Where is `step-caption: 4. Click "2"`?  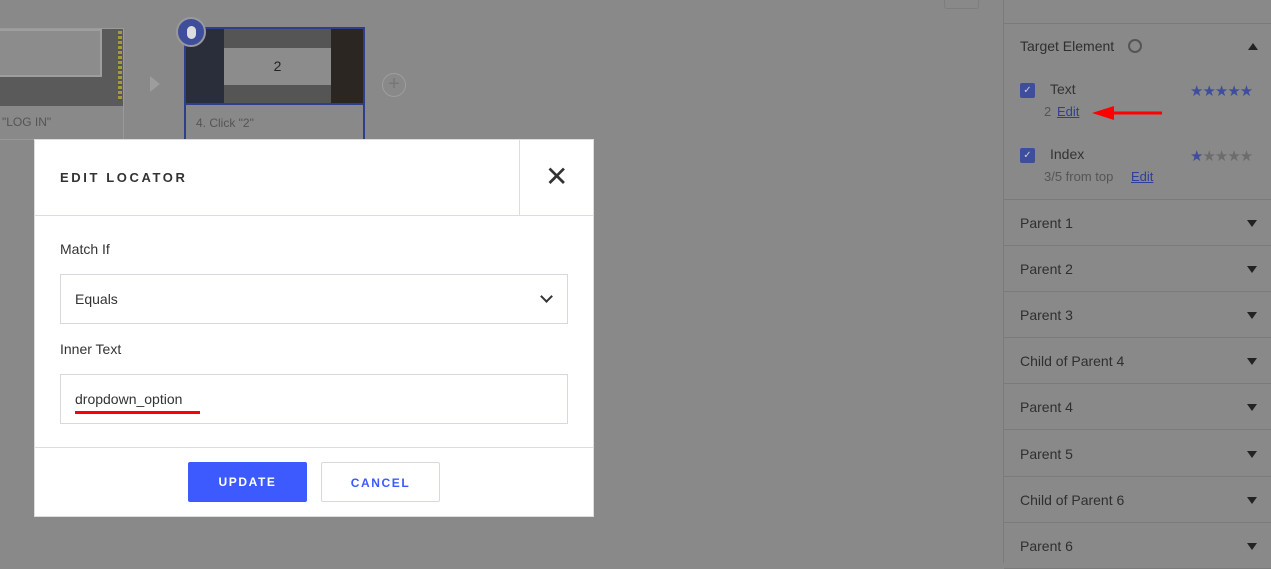 step-caption: 4. Click "2" is located at coordinates (225, 123).